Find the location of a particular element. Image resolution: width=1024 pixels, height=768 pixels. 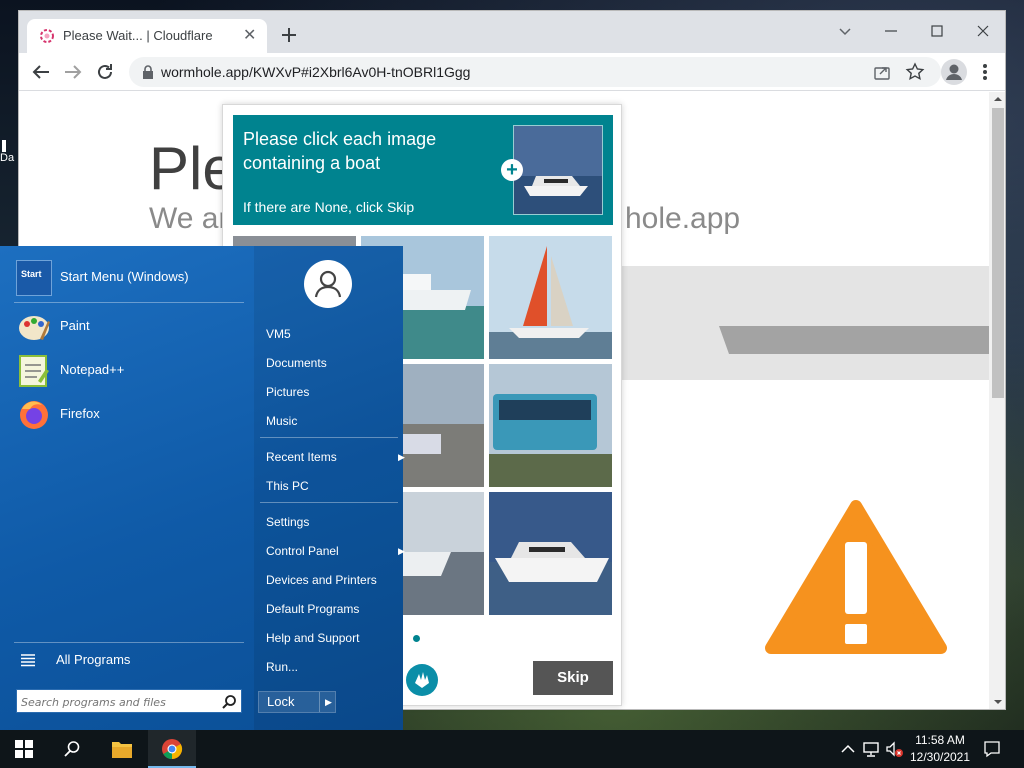

submenu-arrow-icon: ▶ is located at coordinates (401, 457).